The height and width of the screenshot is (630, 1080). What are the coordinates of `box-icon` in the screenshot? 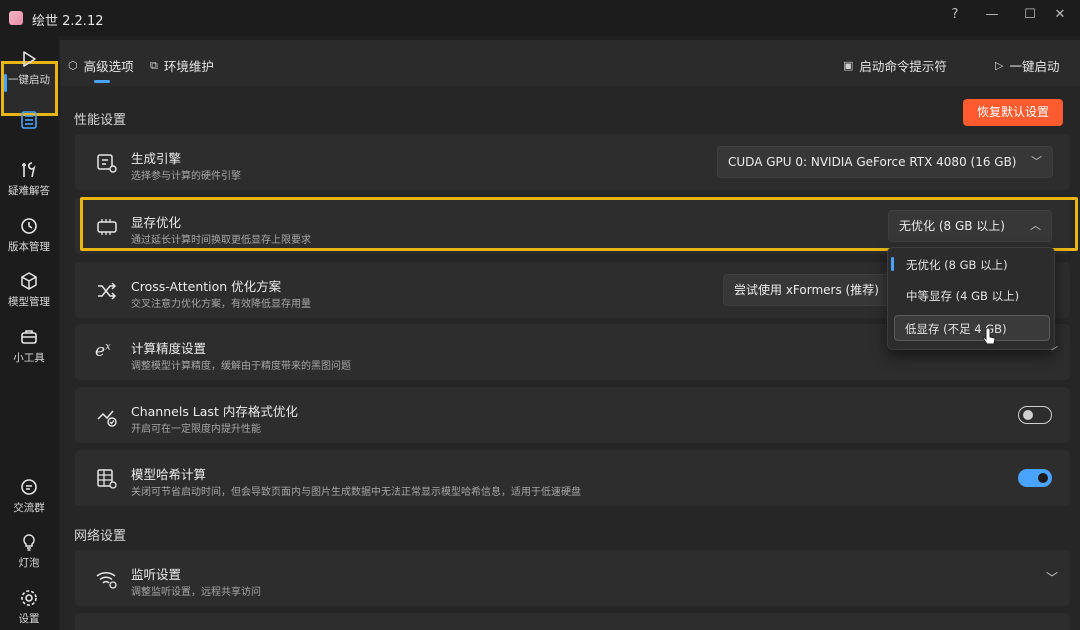 It's located at (29, 281).